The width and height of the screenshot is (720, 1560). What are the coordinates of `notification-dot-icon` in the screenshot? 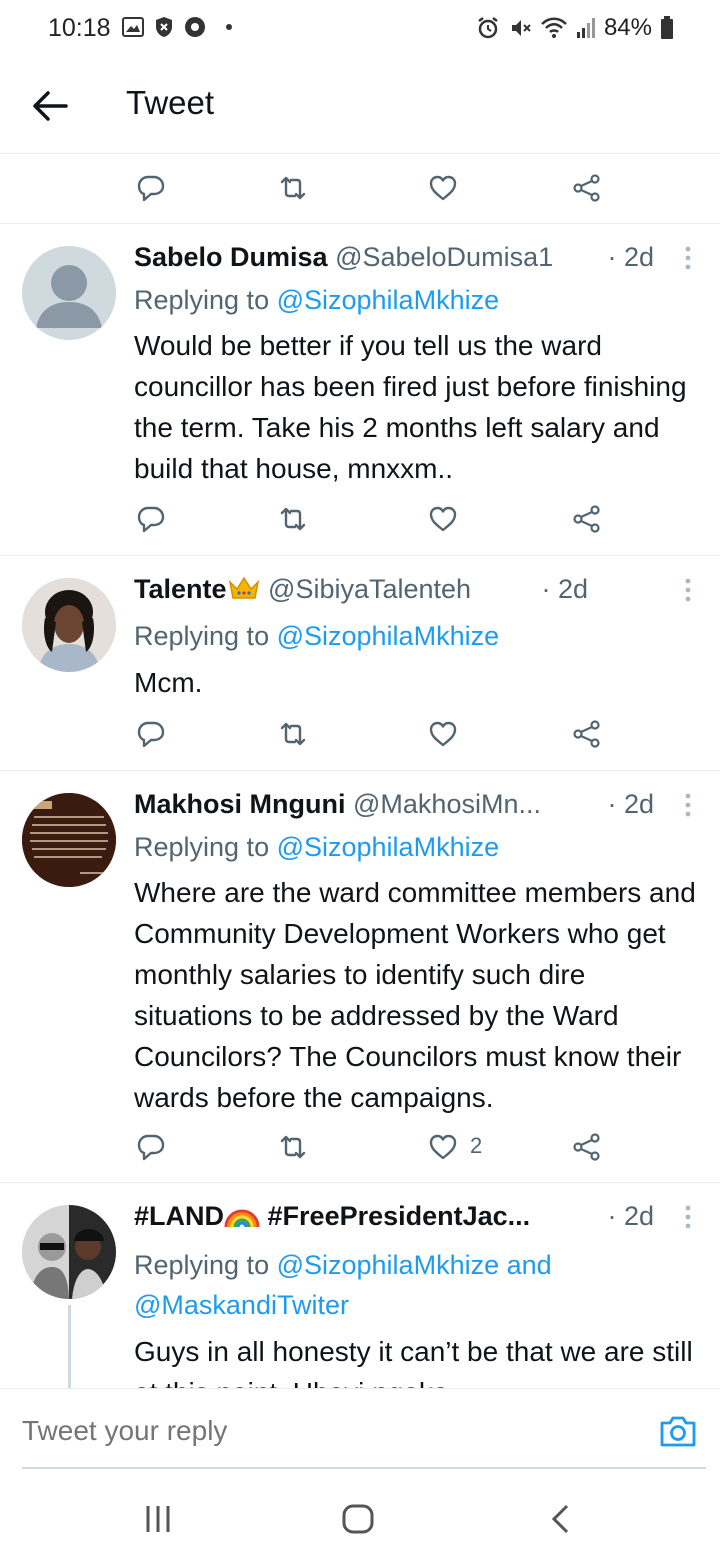 It's located at (229, 27).